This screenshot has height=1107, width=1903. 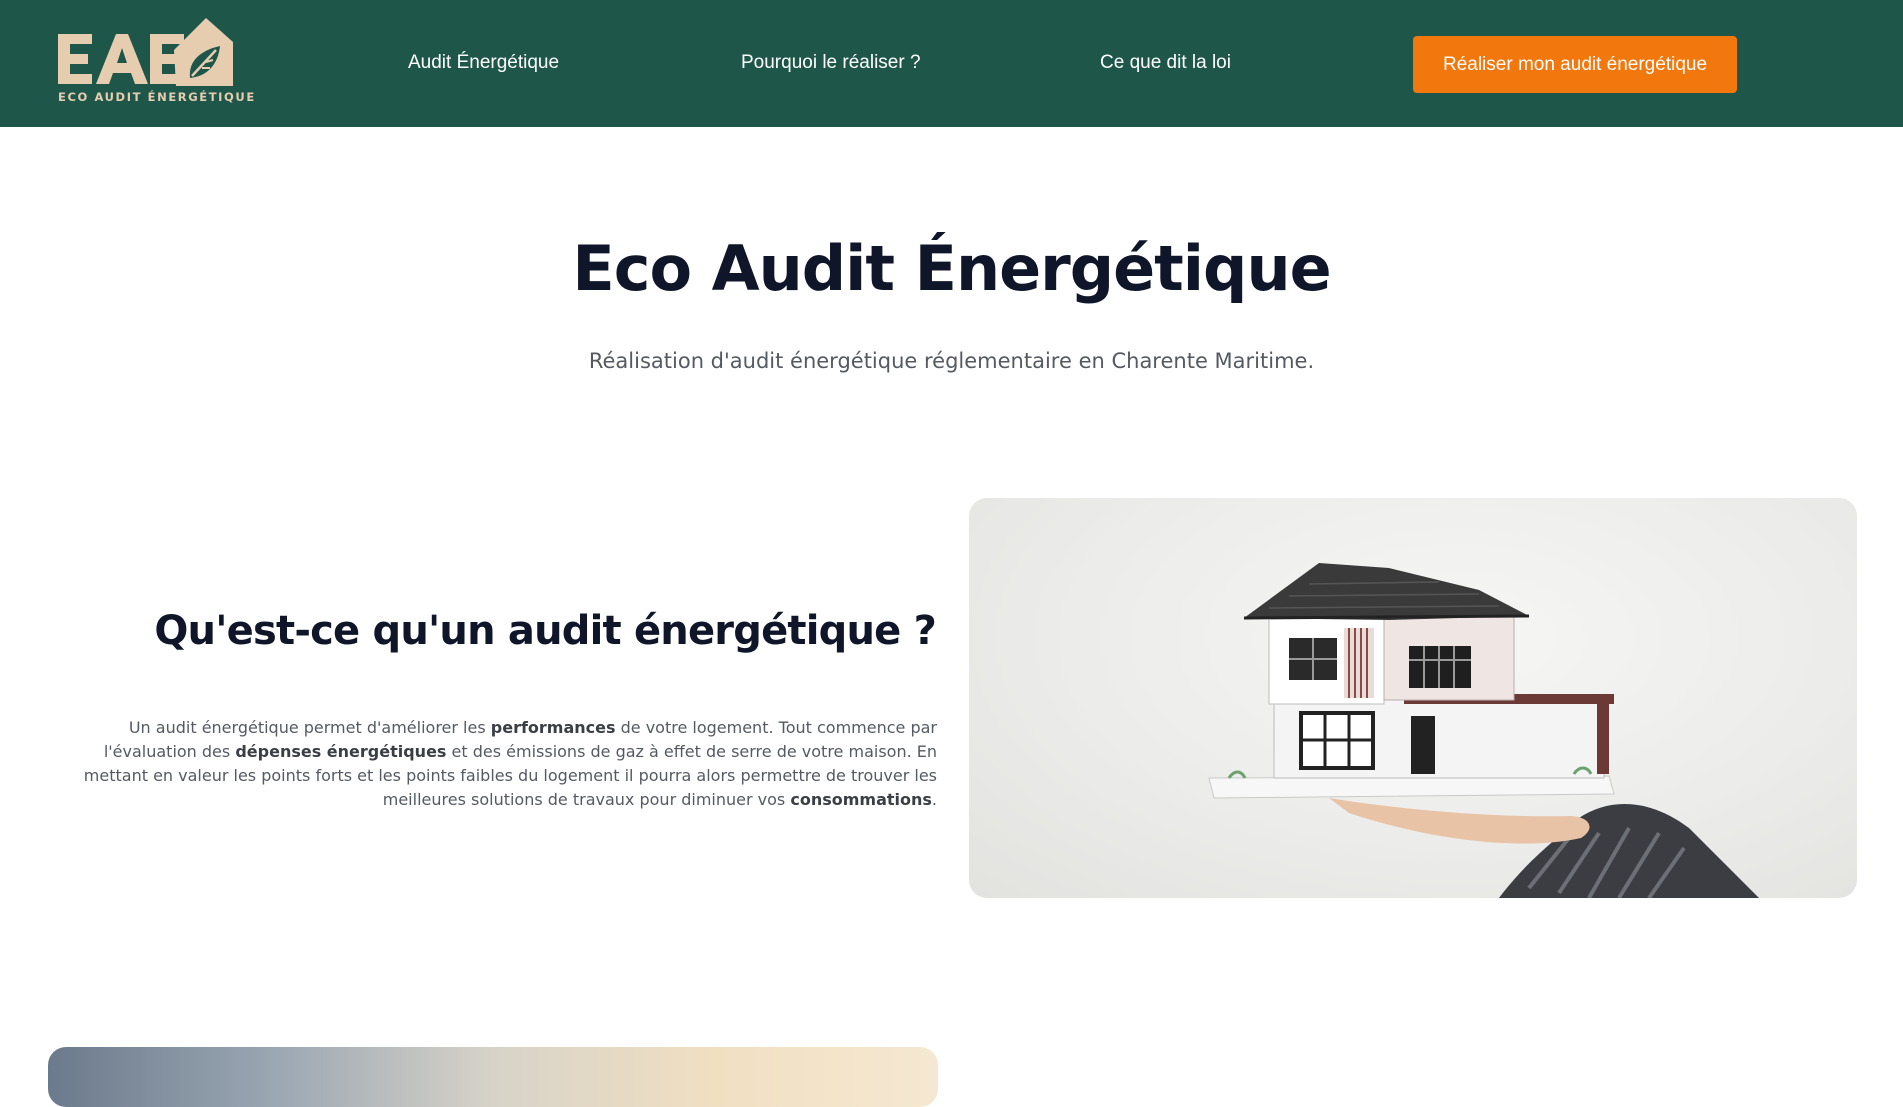 What do you see at coordinates (493, 1077) in the screenshot?
I see `sunset-sky-image` at bounding box center [493, 1077].